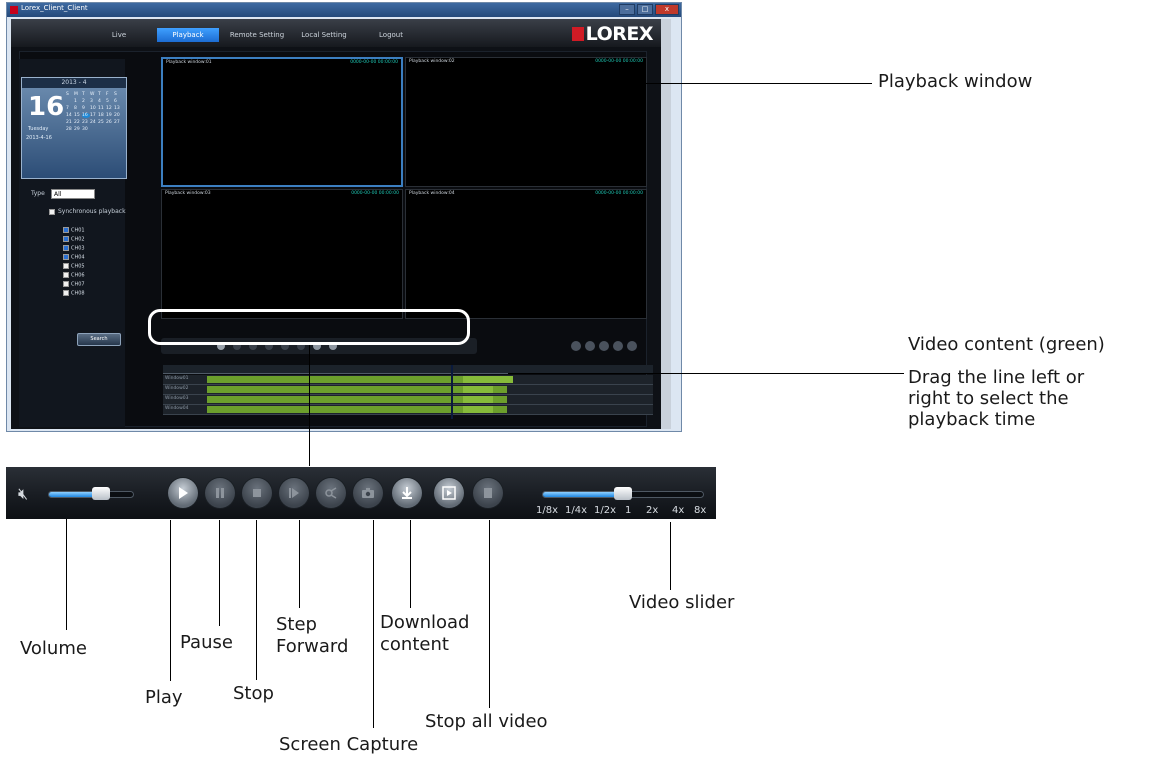 The height and width of the screenshot is (759, 1151). I want to click on playback-window-1: Playback window:01 0000-00-00 00:00:00, so click(282, 122).